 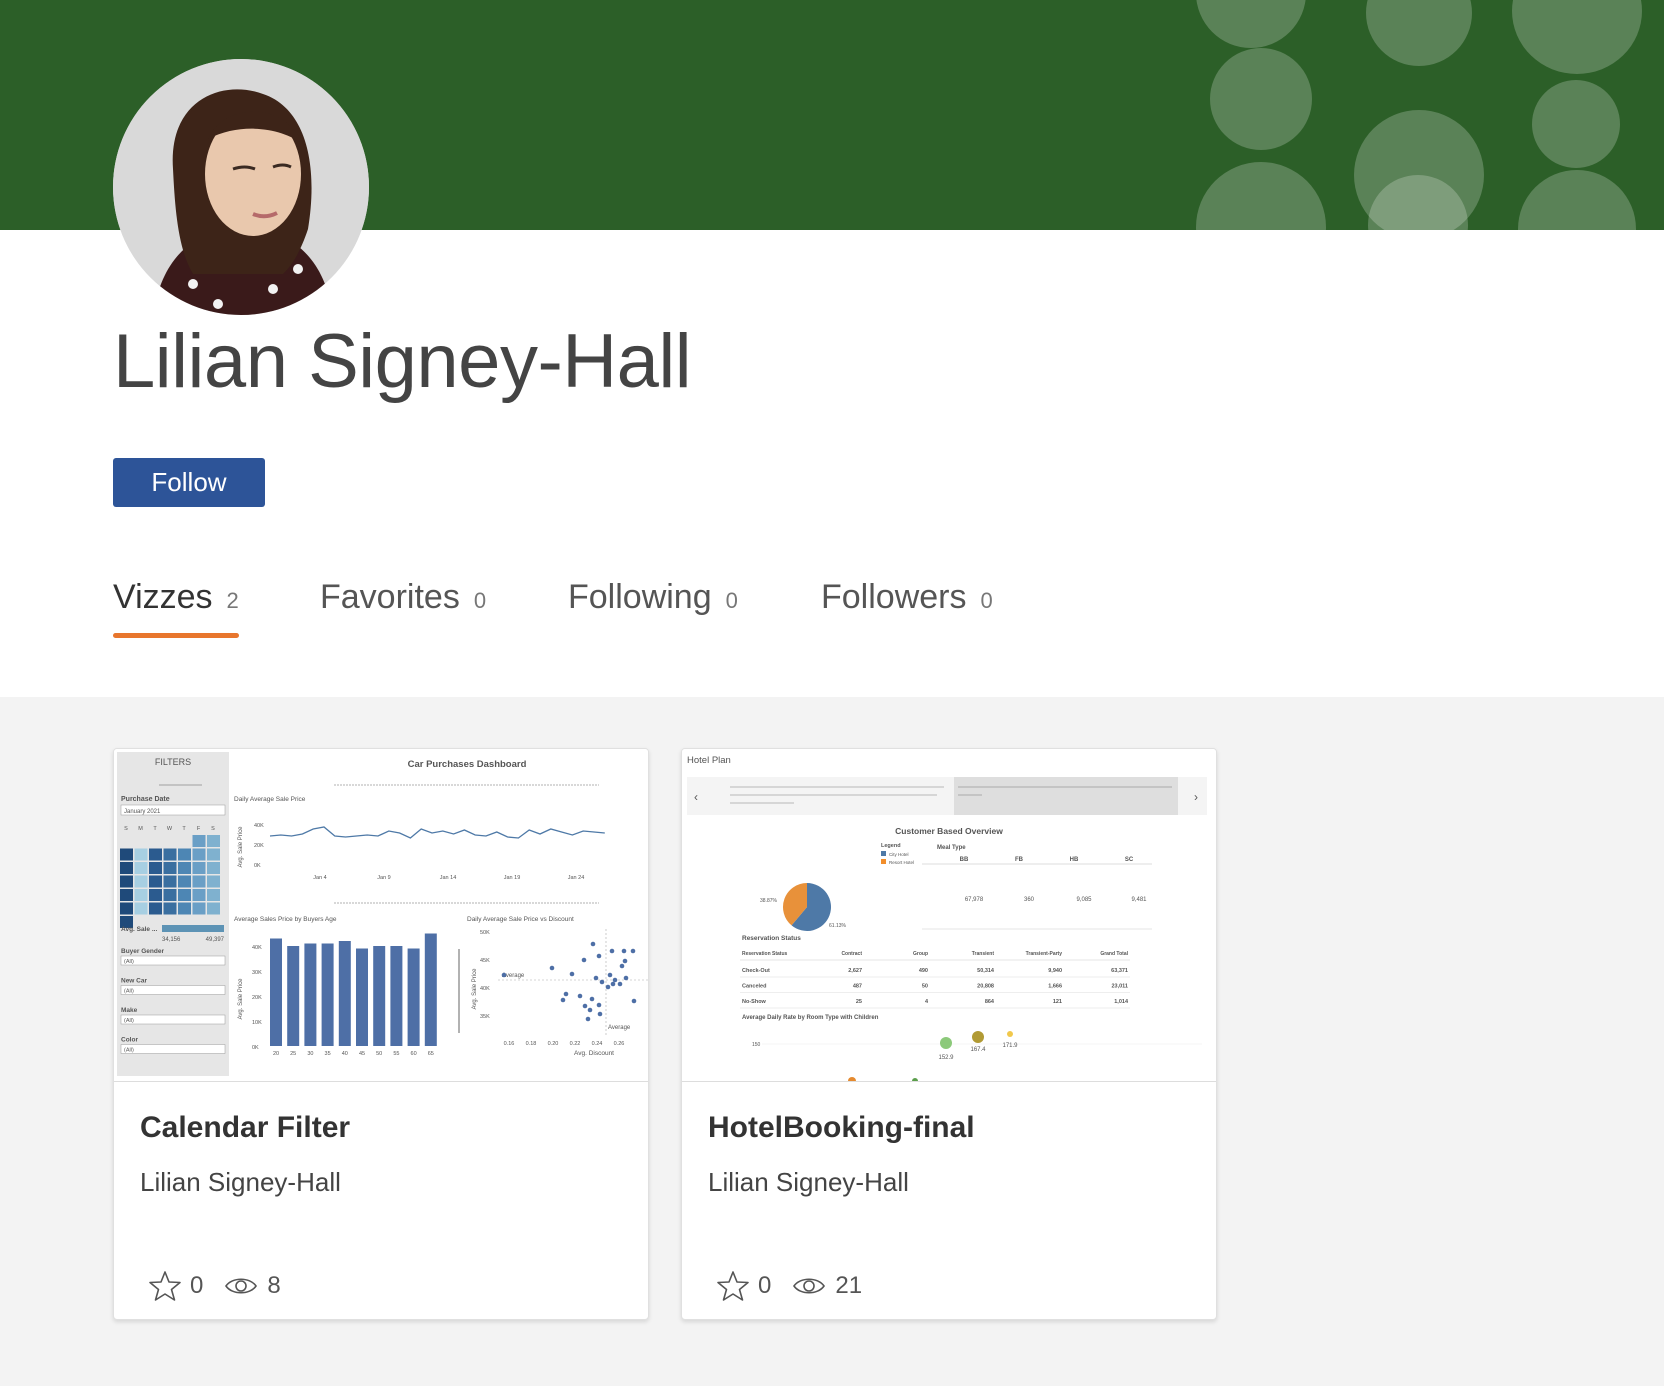 What do you see at coordinates (696, 797) in the screenshot?
I see `carousel-prev-icon: ‹` at bounding box center [696, 797].